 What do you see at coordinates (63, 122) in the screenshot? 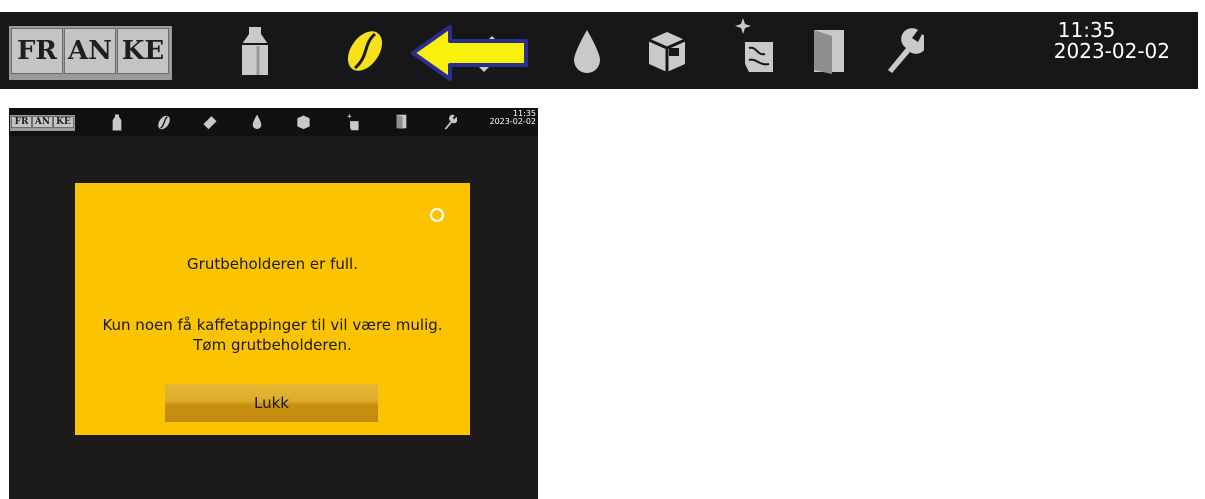
I see `logo-small-ke: KE` at bounding box center [63, 122].